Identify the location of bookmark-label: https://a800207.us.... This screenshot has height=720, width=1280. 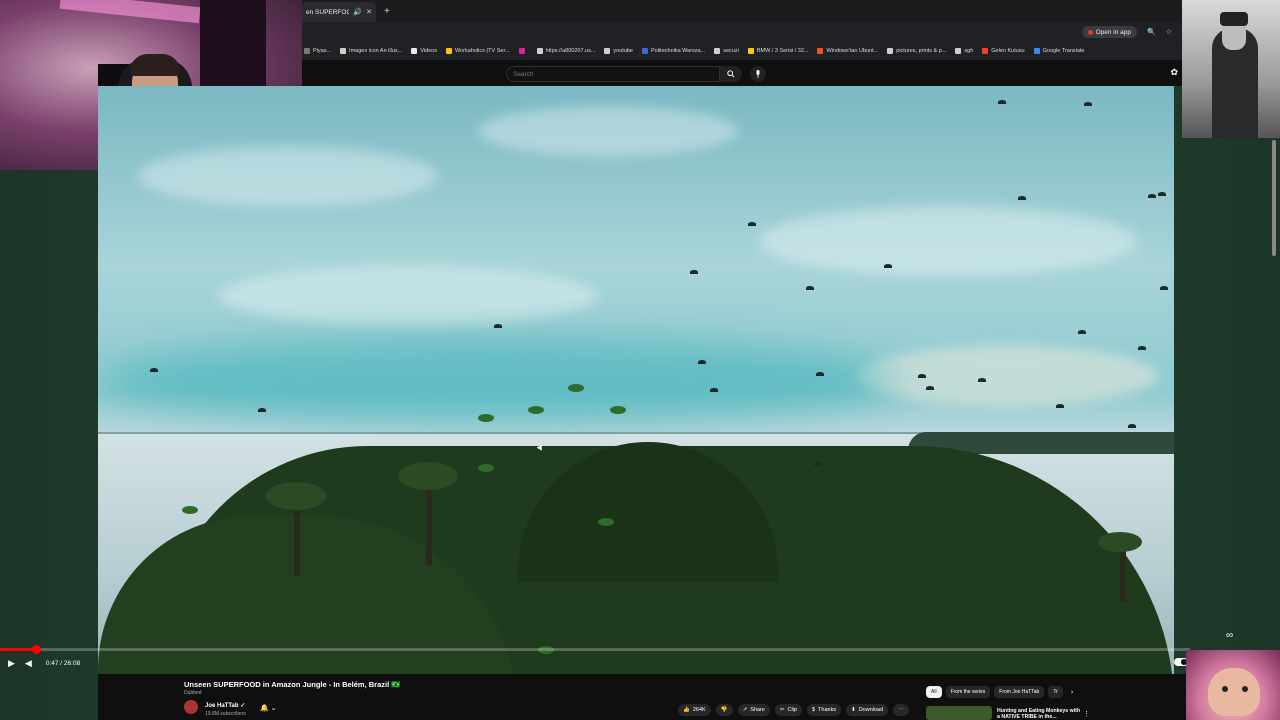
(570, 51).